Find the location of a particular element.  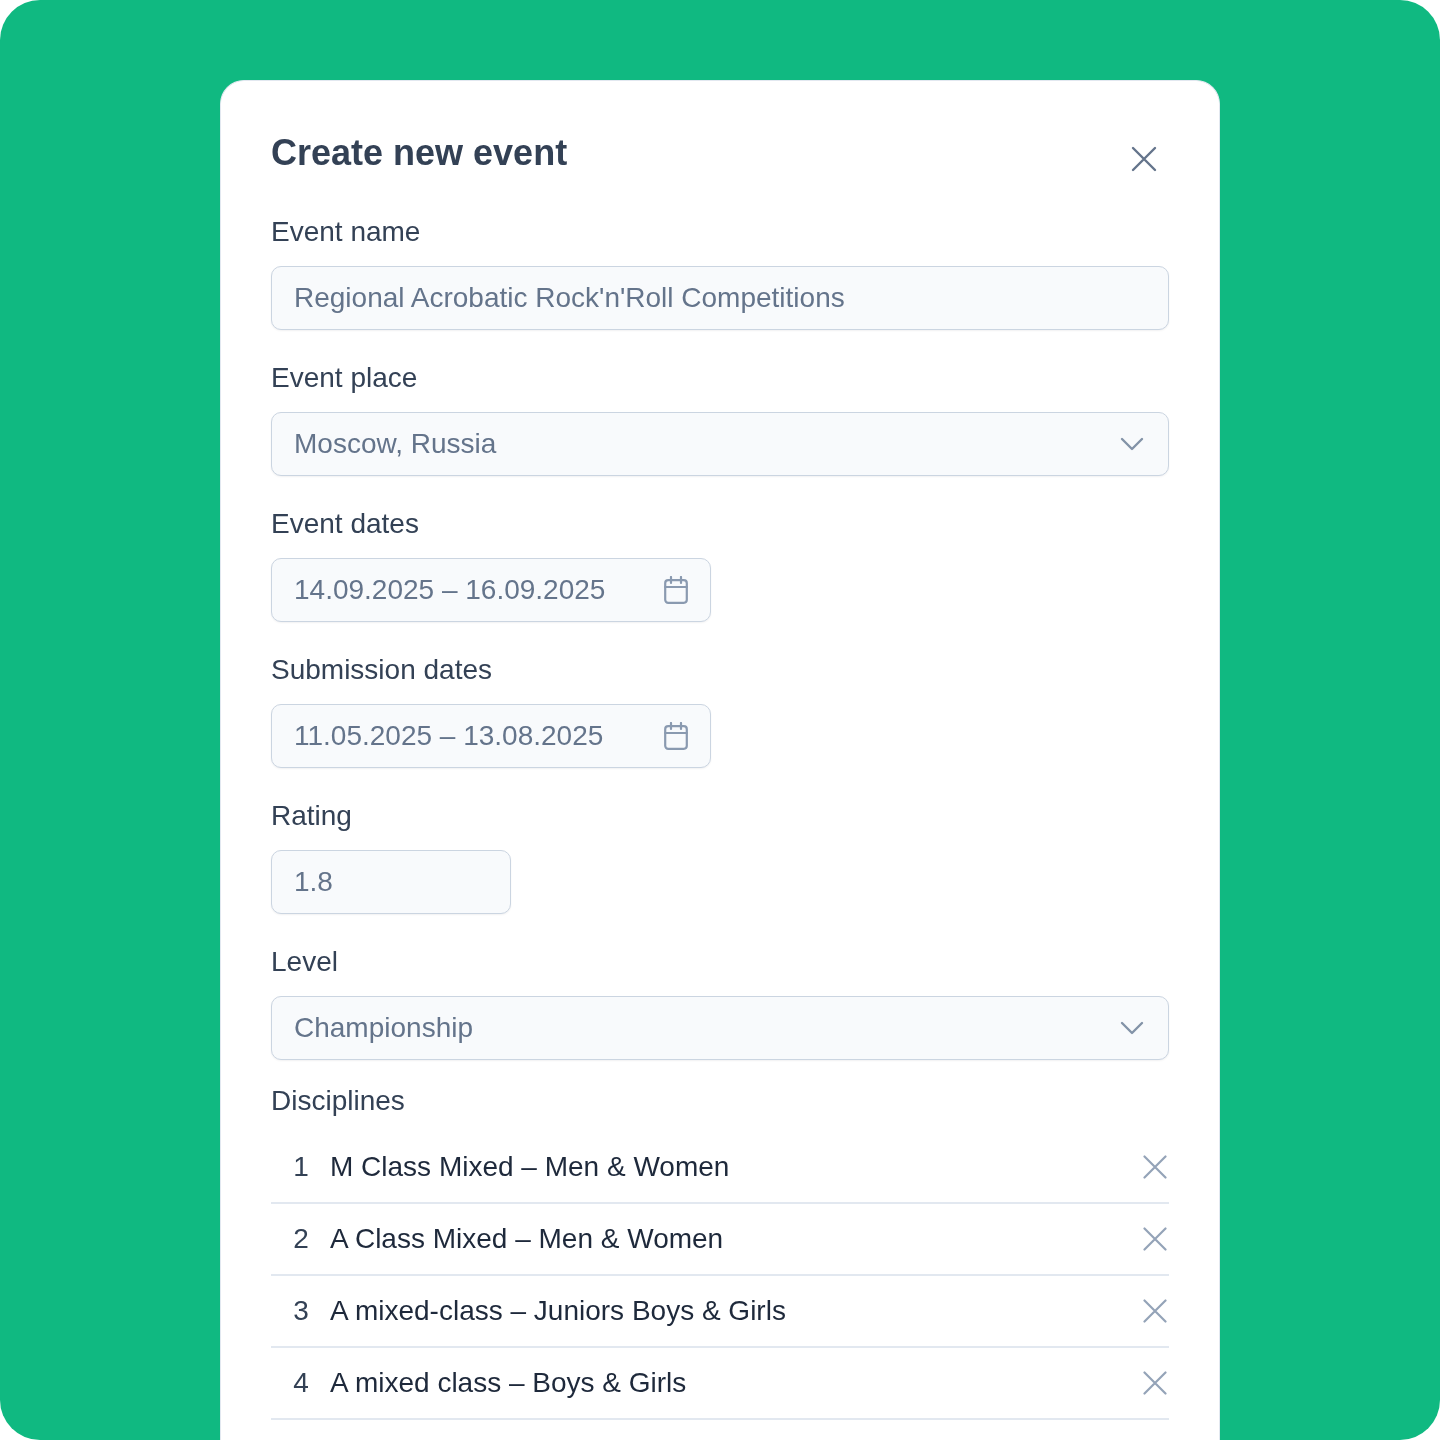

row-number: 4 is located at coordinates (301, 1383).